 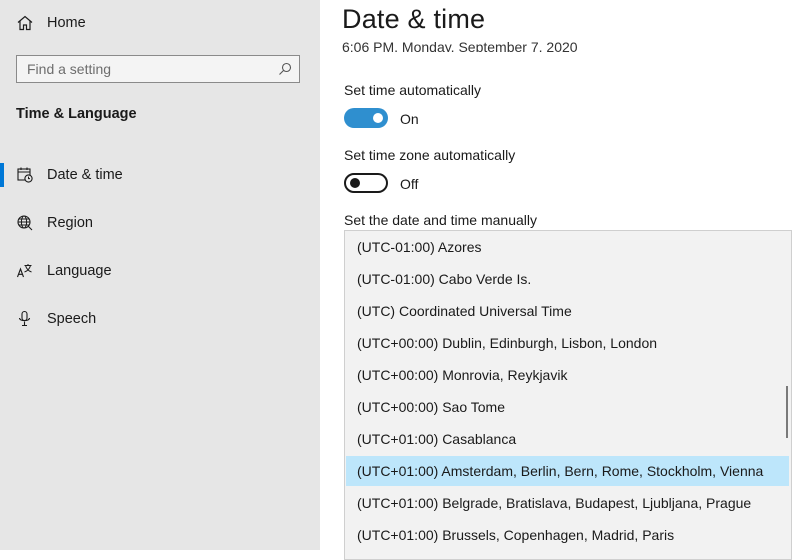 What do you see at coordinates (430, 155) in the screenshot?
I see `set-timezone-auto-label: Set time zone automatically` at bounding box center [430, 155].